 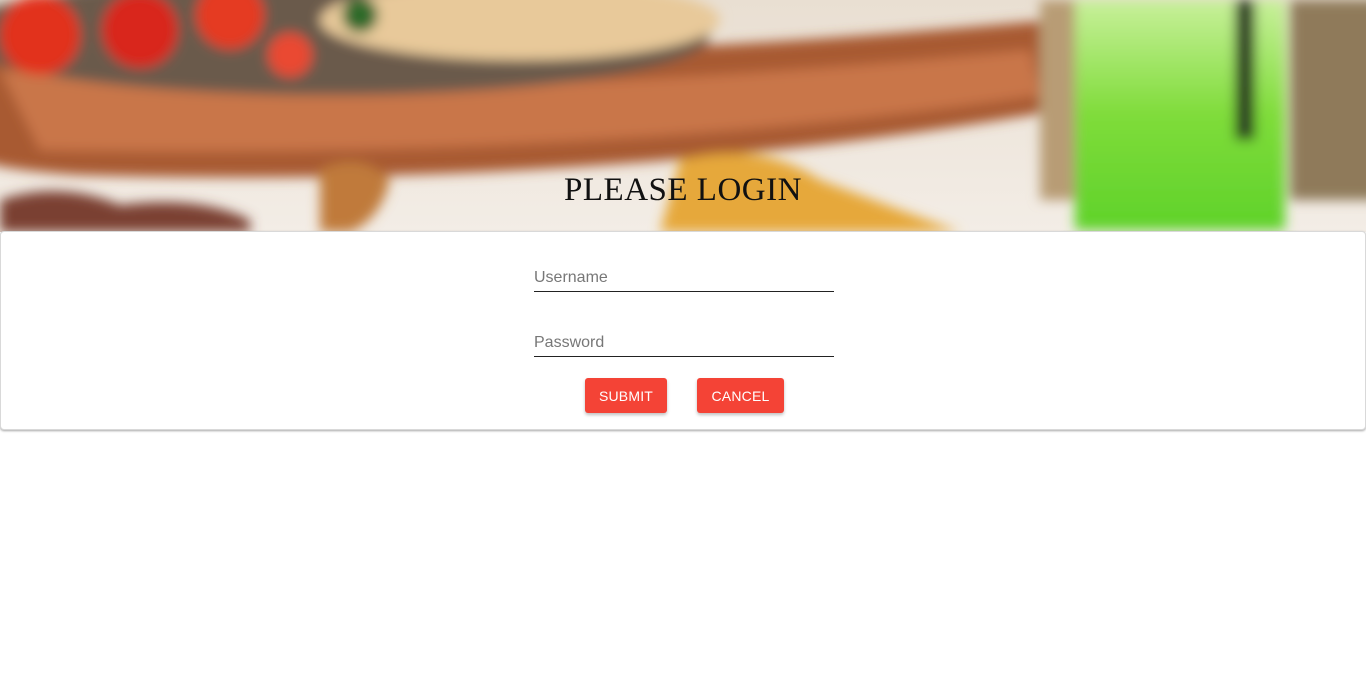 What do you see at coordinates (684, 278) in the screenshot?
I see `username-input` at bounding box center [684, 278].